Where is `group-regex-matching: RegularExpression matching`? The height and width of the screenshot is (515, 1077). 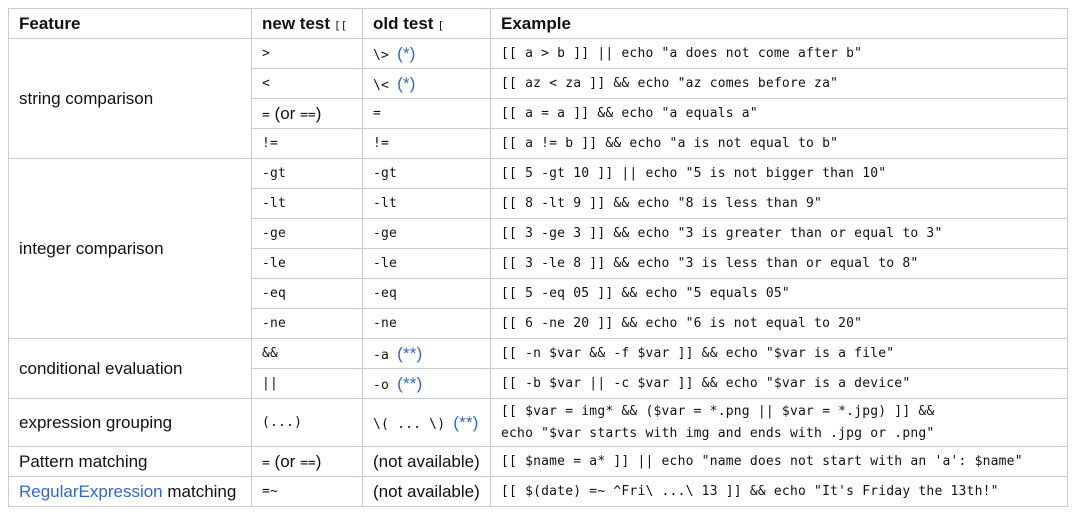
group-regex-matching: RegularExpression matching is located at coordinates (130, 491).